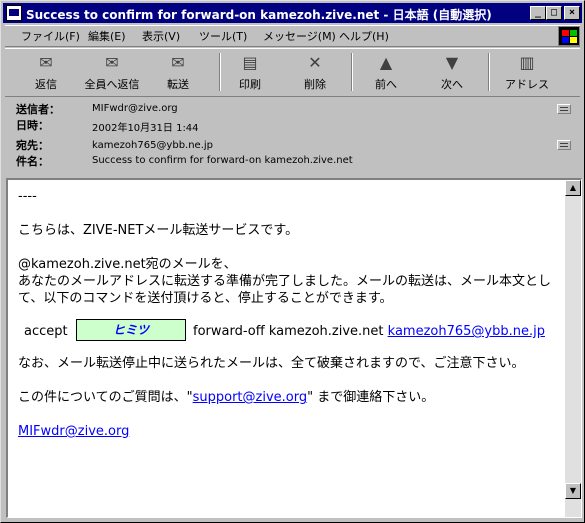 The height and width of the screenshot is (523, 585). I want to click on intro-text: こちらは、ZIVE-NETメール転送サービスです。, so click(158, 230).